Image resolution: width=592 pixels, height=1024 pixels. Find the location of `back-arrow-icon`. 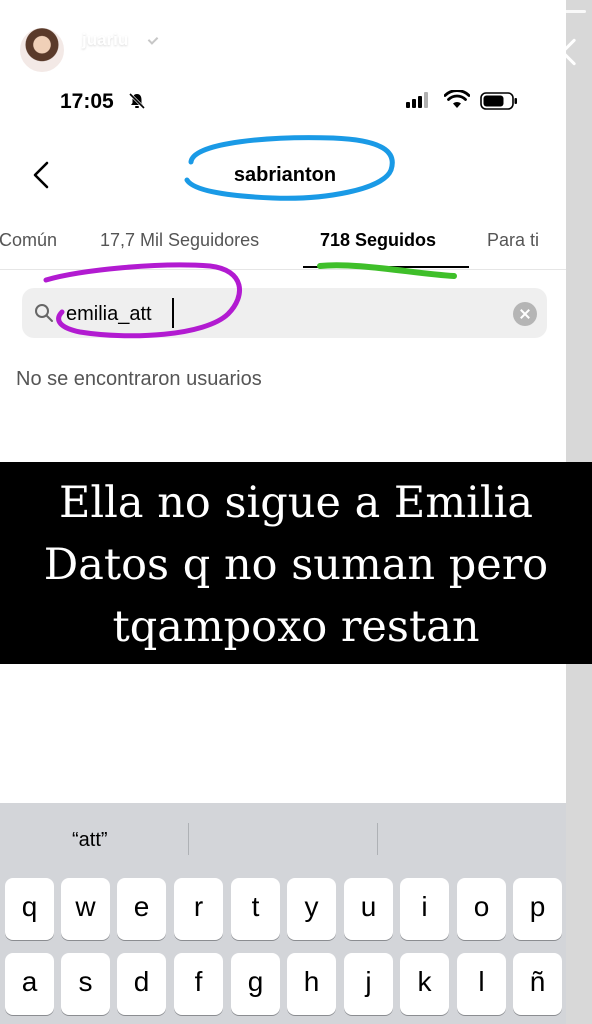

back-arrow-icon is located at coordinates (41, 175).